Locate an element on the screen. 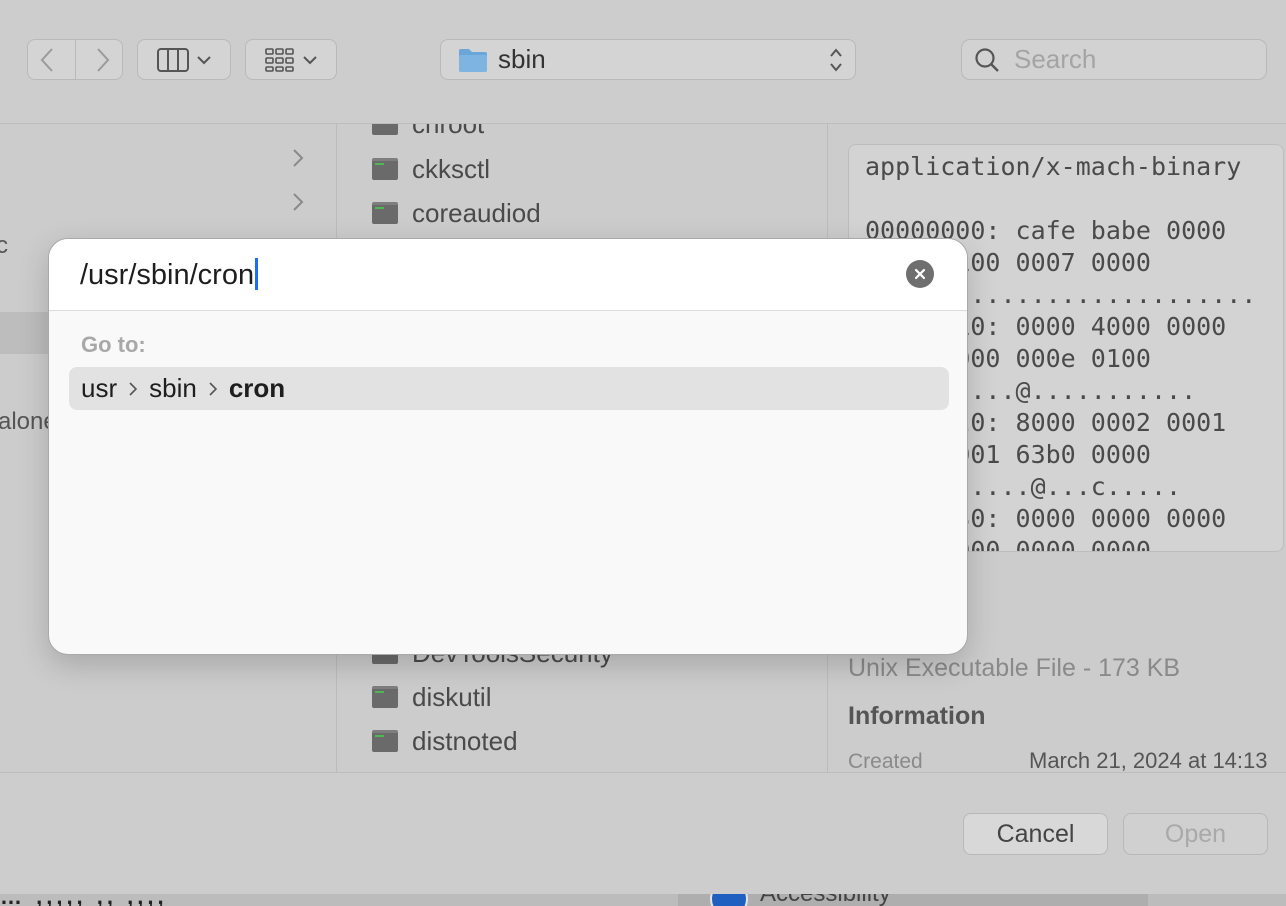  nav-divider is located at coordinates (75, 59).